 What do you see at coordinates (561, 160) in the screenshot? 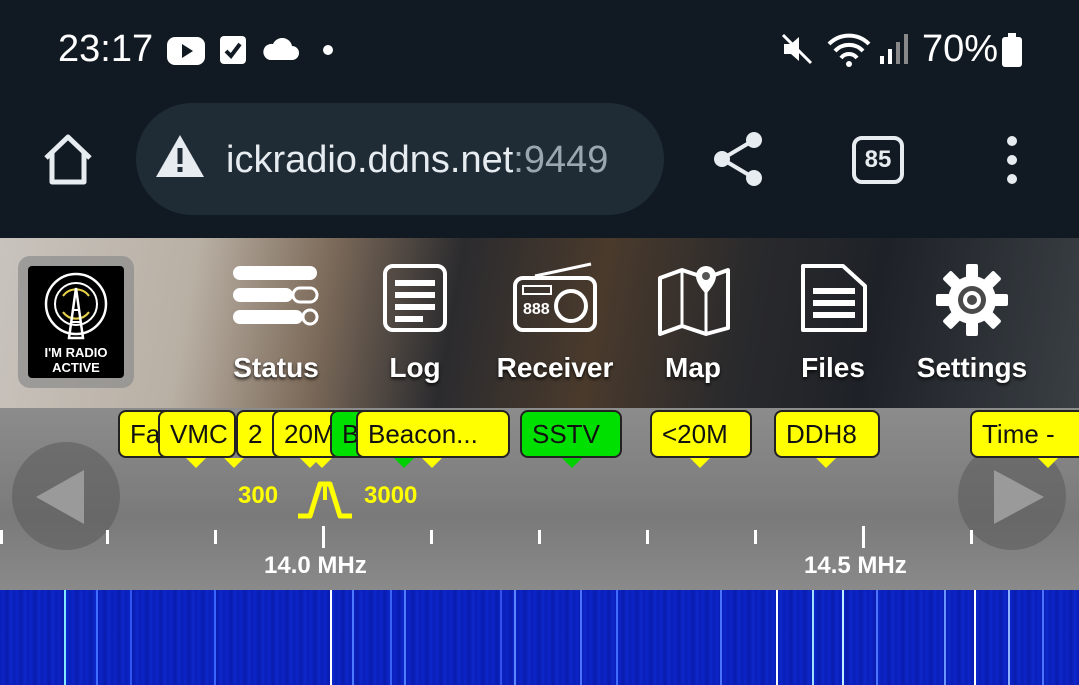
I see `url-port: :9449` at bounding box center [561, 160].